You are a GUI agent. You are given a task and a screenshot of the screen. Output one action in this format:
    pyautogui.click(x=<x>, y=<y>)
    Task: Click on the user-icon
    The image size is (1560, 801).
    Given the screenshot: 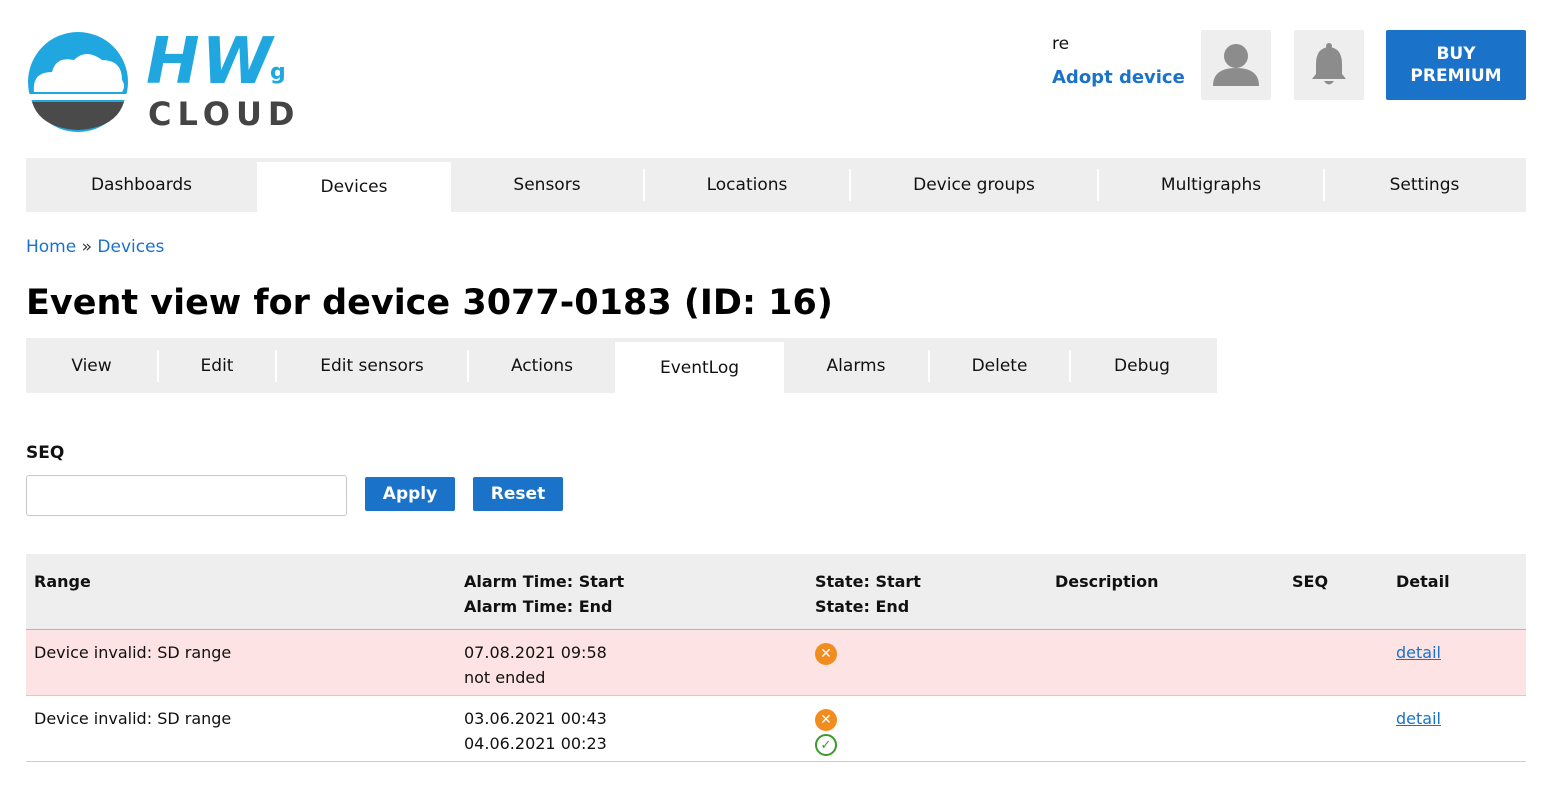 What is the action you would take?
    pyautogui.click(x=1236, y=65)
    